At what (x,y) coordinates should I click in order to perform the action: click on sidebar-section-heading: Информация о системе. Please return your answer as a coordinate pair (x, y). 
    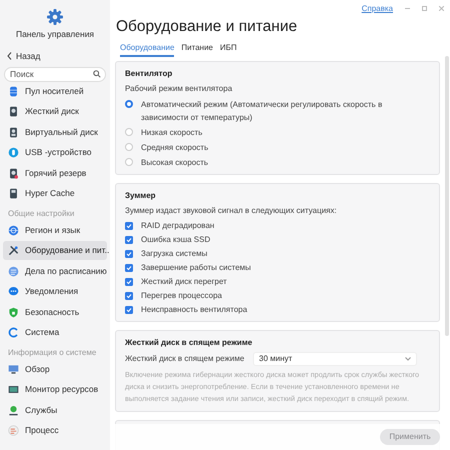
    Looking at the image, I should click on (52, 352).